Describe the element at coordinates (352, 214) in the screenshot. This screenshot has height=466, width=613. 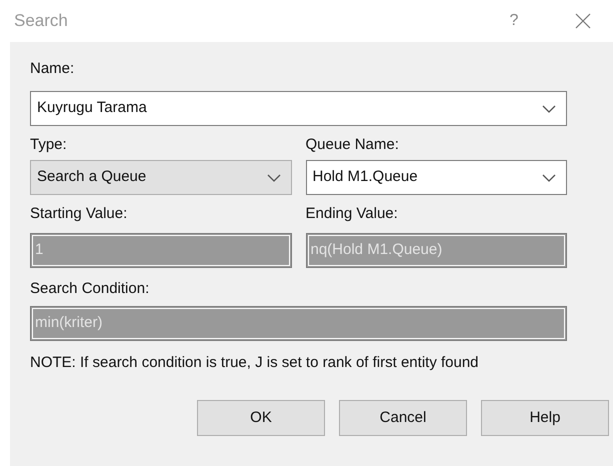
I see `ending-value-label: Ending Value:` at that location.